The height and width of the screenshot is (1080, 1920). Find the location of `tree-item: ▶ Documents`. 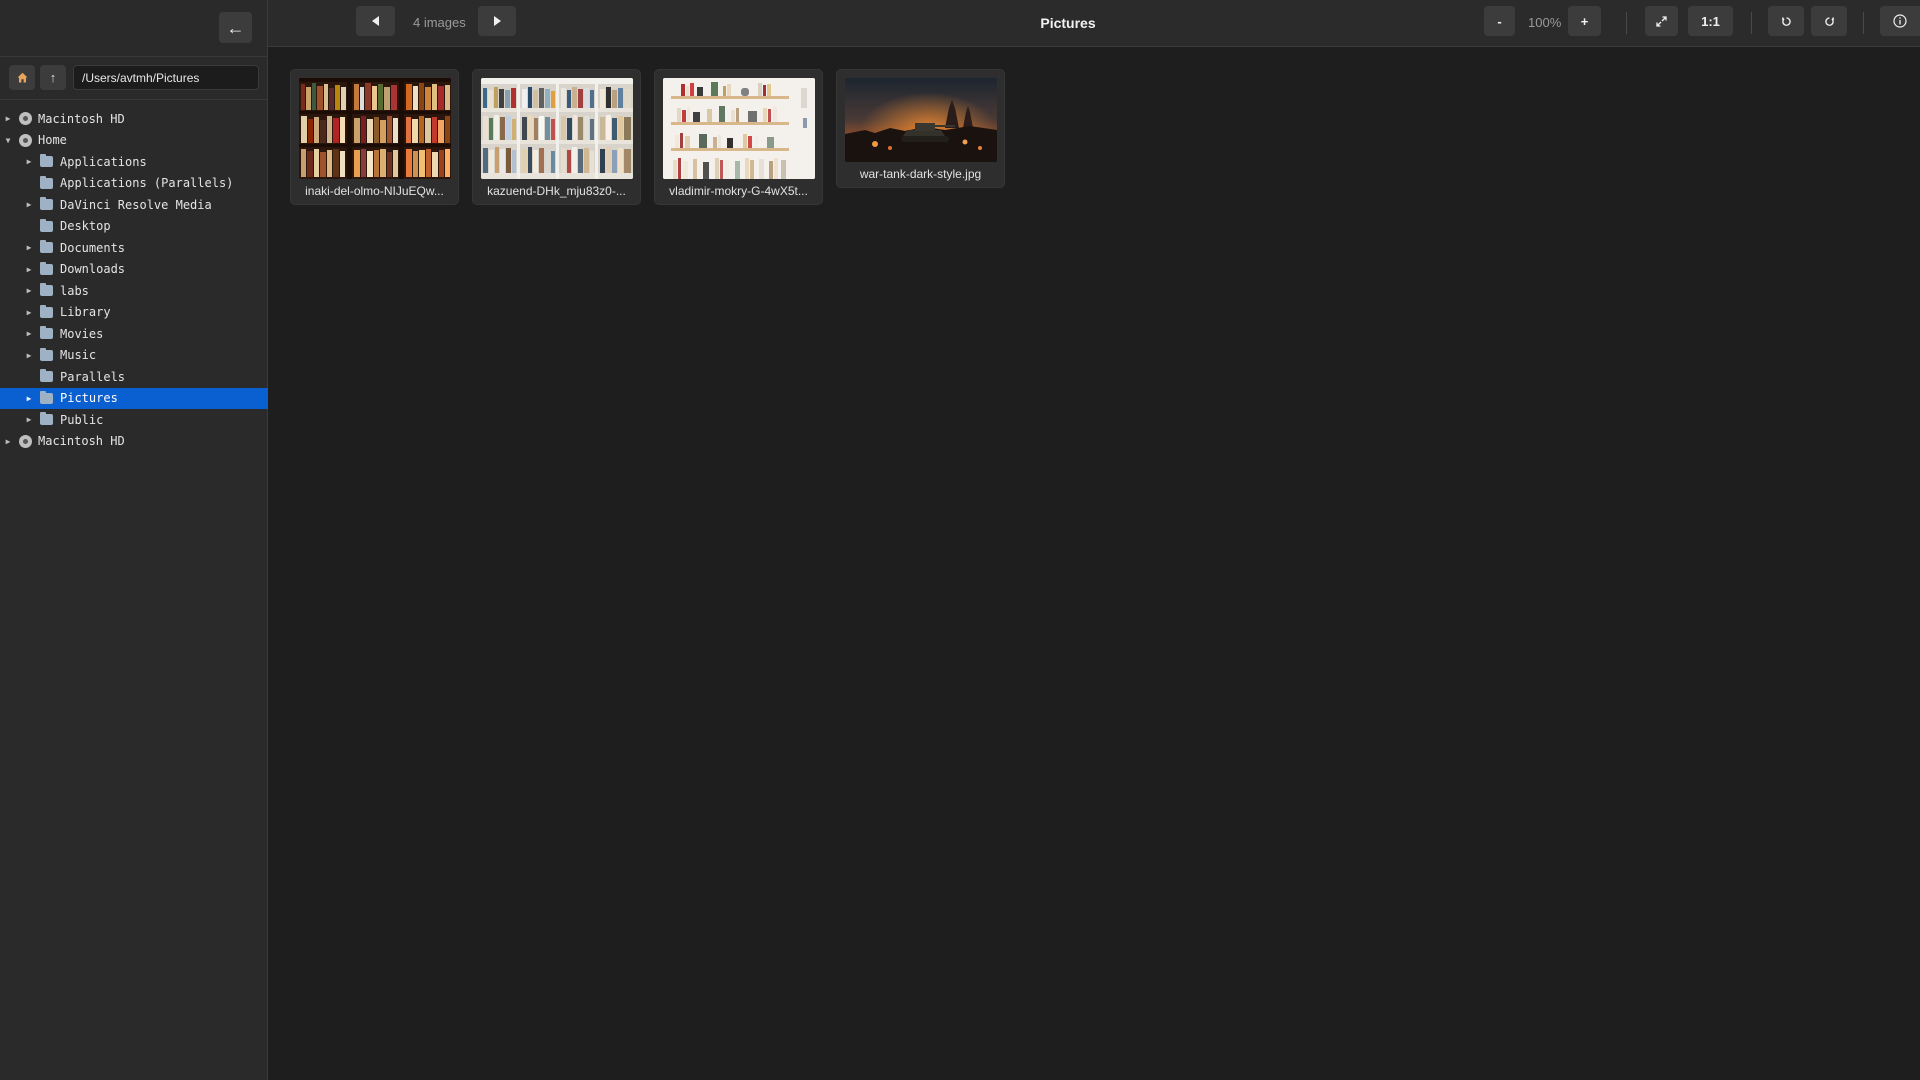

tree-item: ▶ Documents is located at coordinates (134, 248).